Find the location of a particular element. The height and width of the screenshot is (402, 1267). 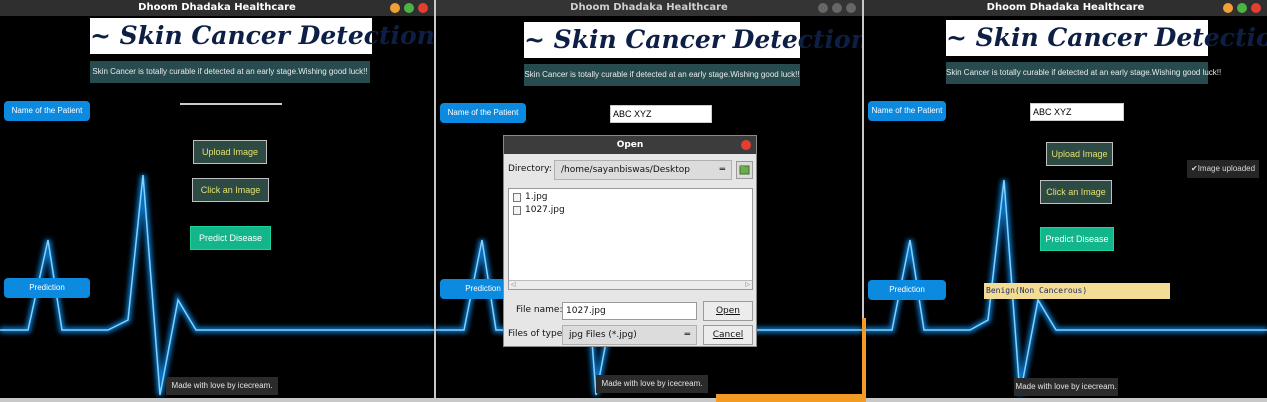

directory-select: /home/sayanbiswas/Desktop ═ is located at coordinates (643, 170).